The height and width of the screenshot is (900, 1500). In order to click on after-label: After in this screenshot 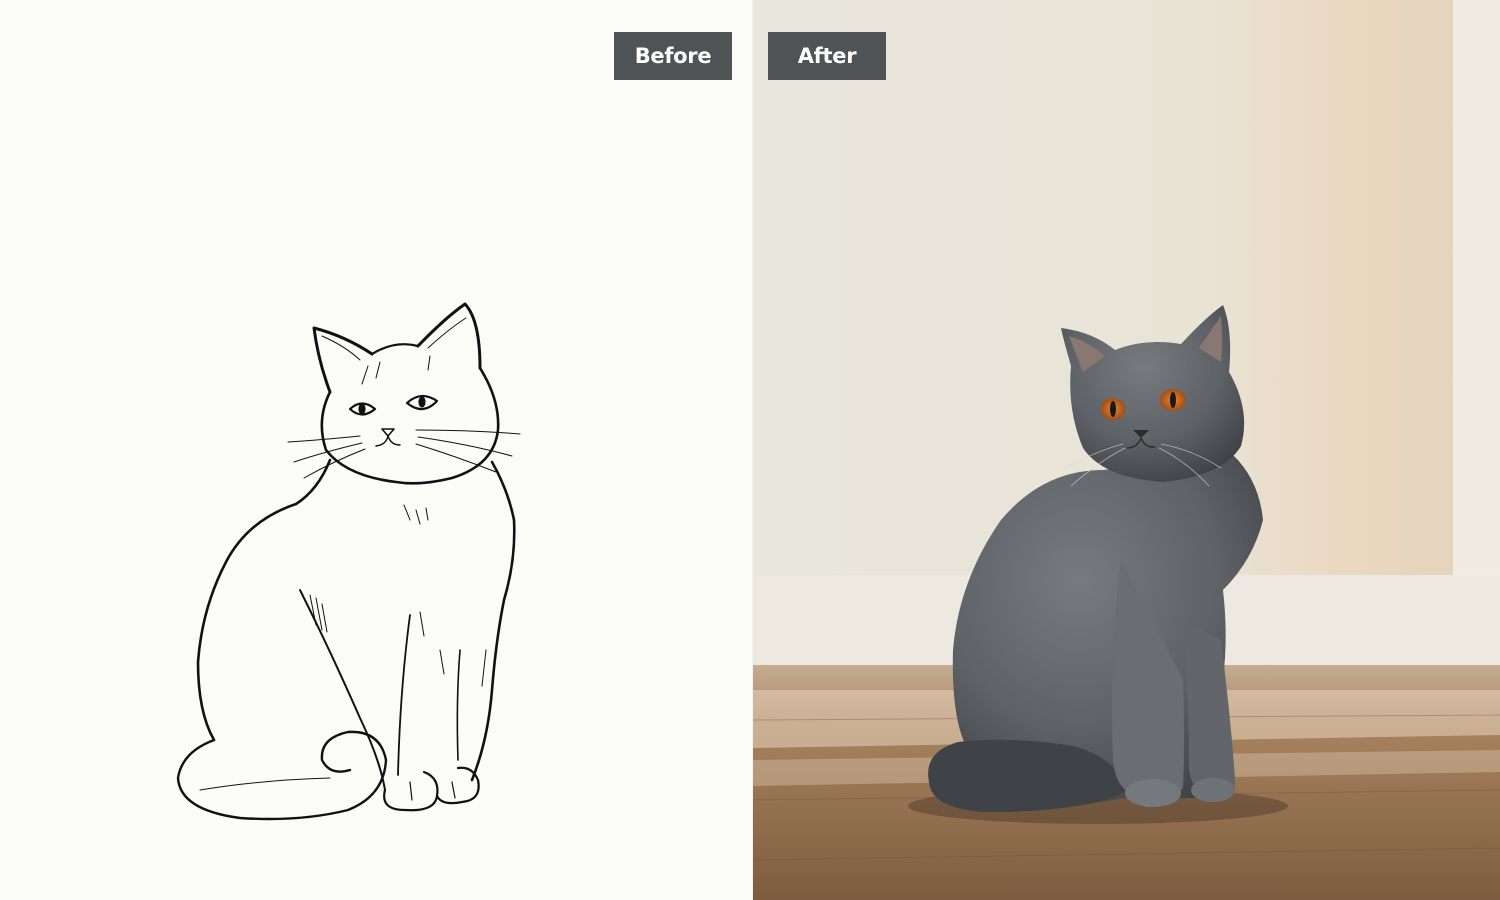, I will do `click(827, 56)`.